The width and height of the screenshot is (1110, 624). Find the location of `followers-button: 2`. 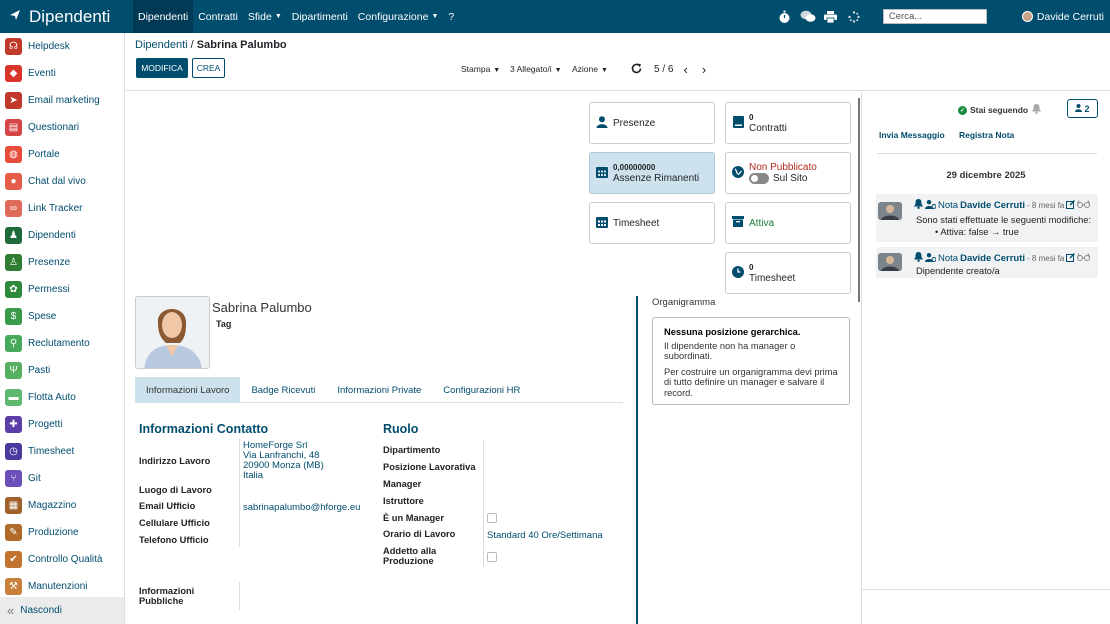

followers-button: 2 is located at coordinates (1082, 108).